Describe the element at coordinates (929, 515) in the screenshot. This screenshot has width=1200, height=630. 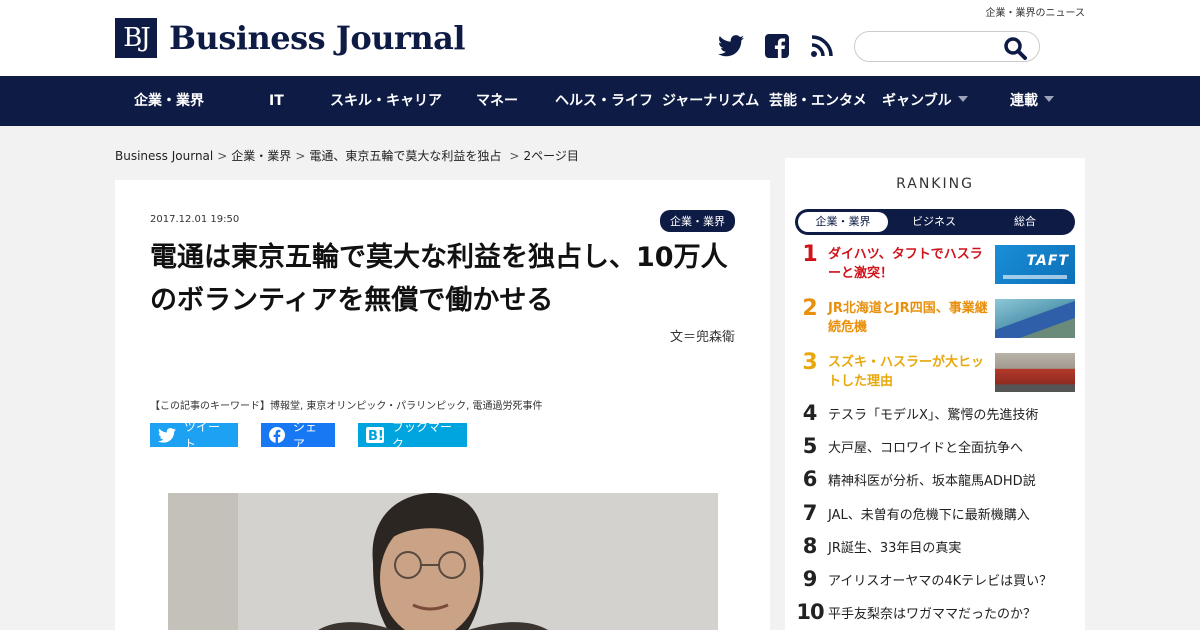
I see `rank-title: JAL、未曽有の危機下に最新機購入` at that location.